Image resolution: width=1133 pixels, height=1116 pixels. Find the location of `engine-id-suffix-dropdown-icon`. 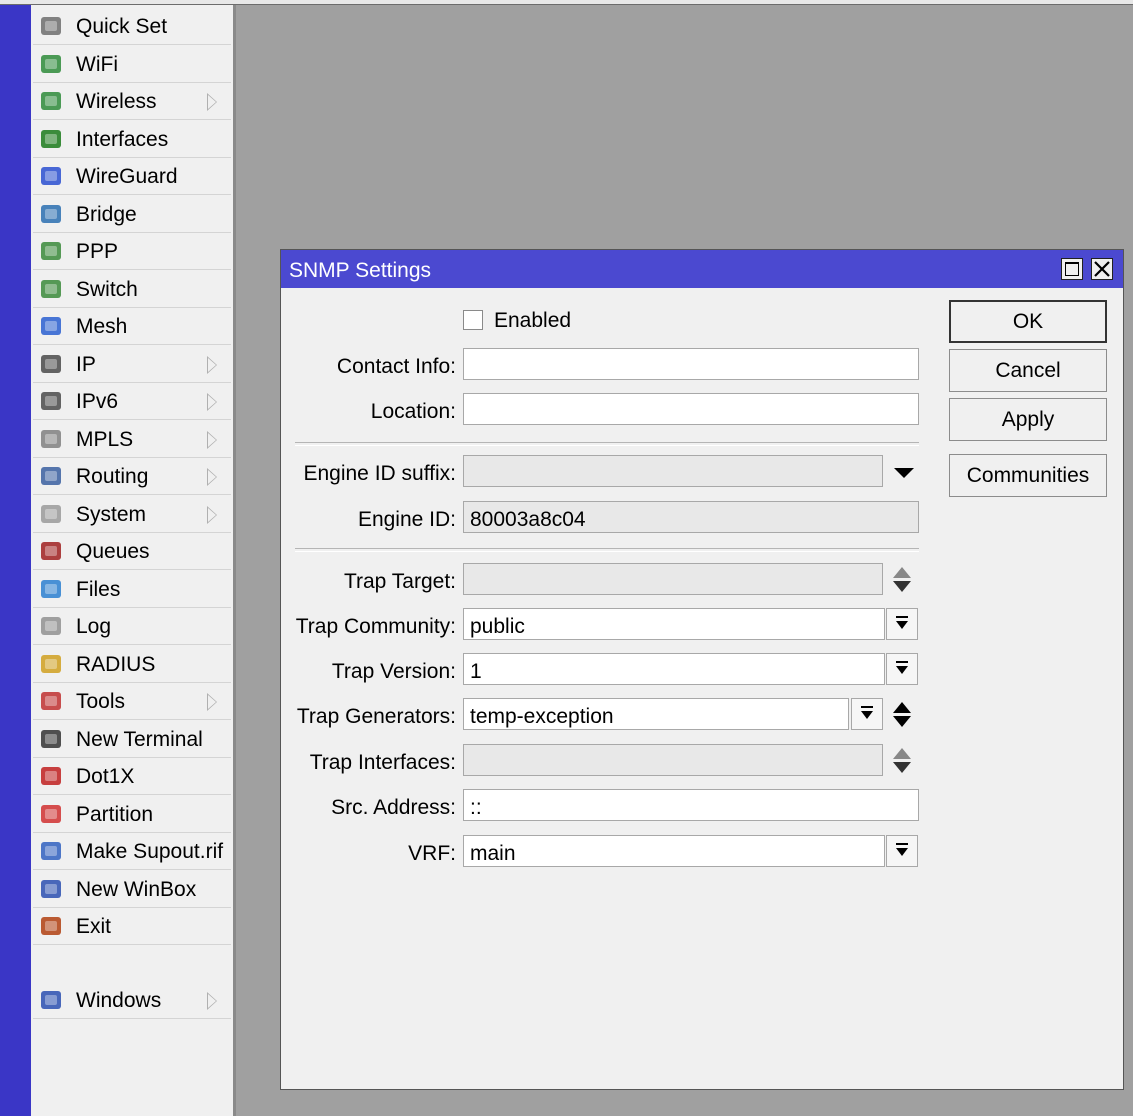

engine-id-suffix-dropdown-icon is located at coordinates (904, 473).